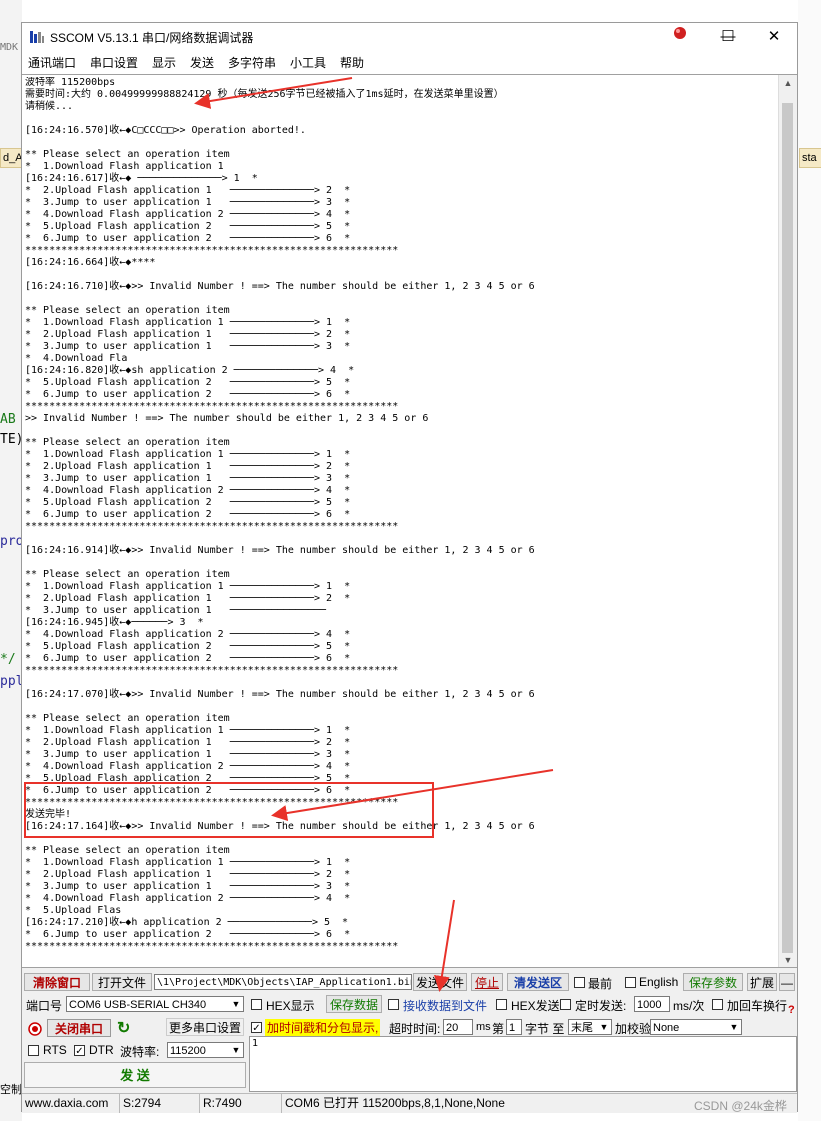 The image size is (821, 1121). I want to click on menu-serial-settings: 串口设置, so click(114, 62).